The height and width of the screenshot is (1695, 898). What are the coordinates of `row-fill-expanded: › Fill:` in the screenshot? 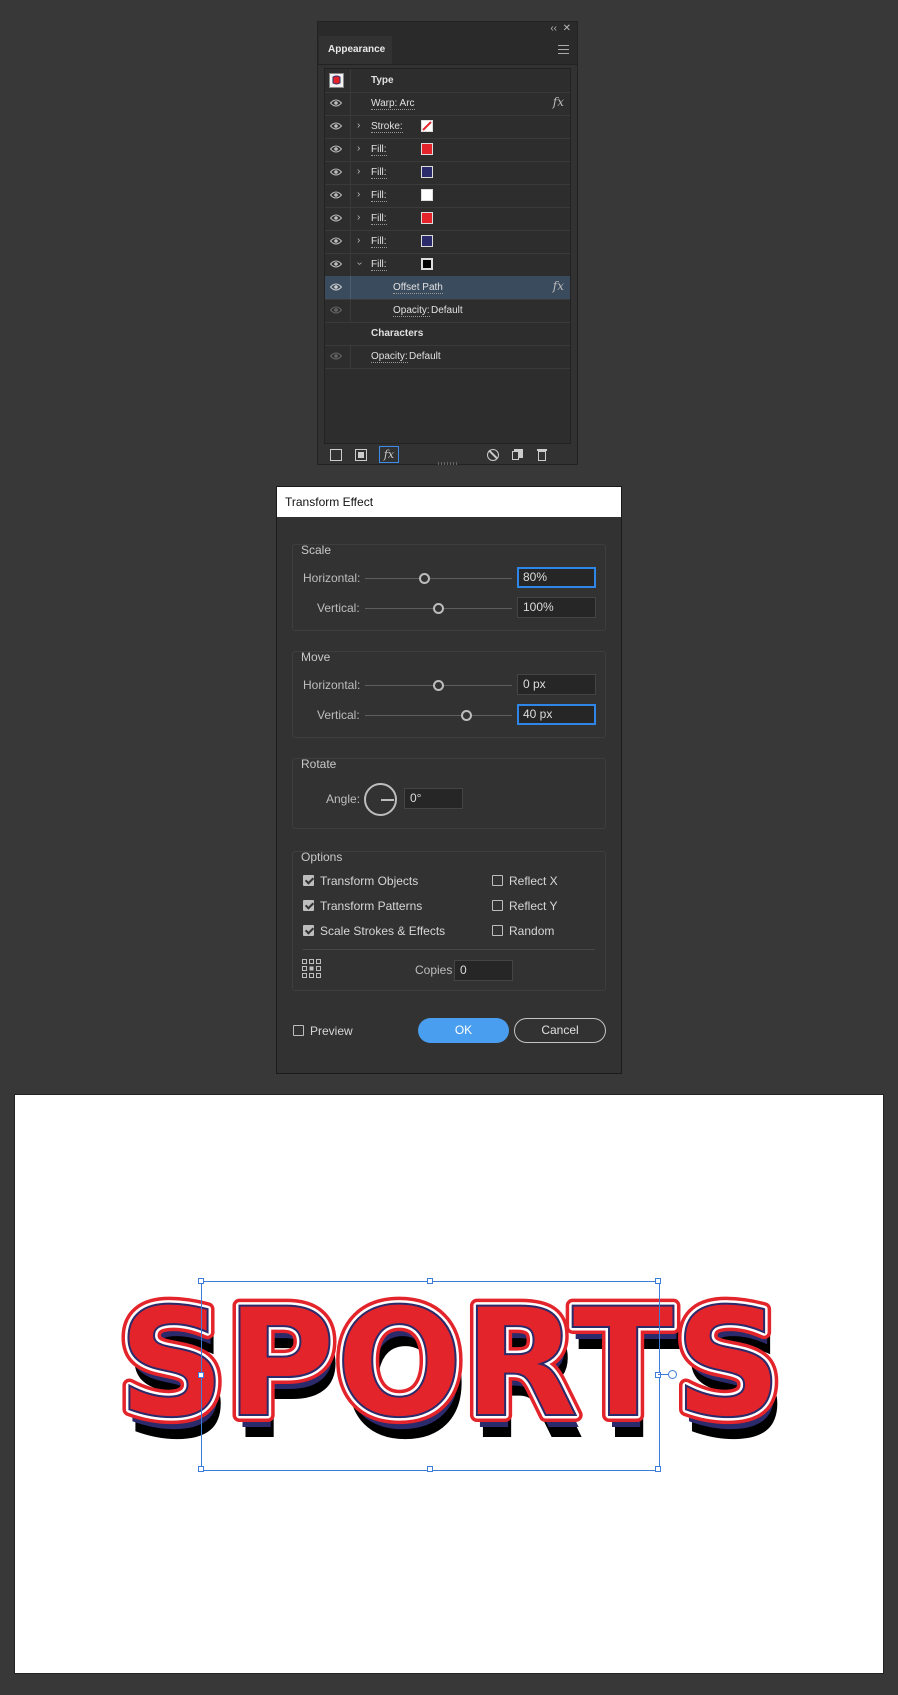 It's located at (447, 265).